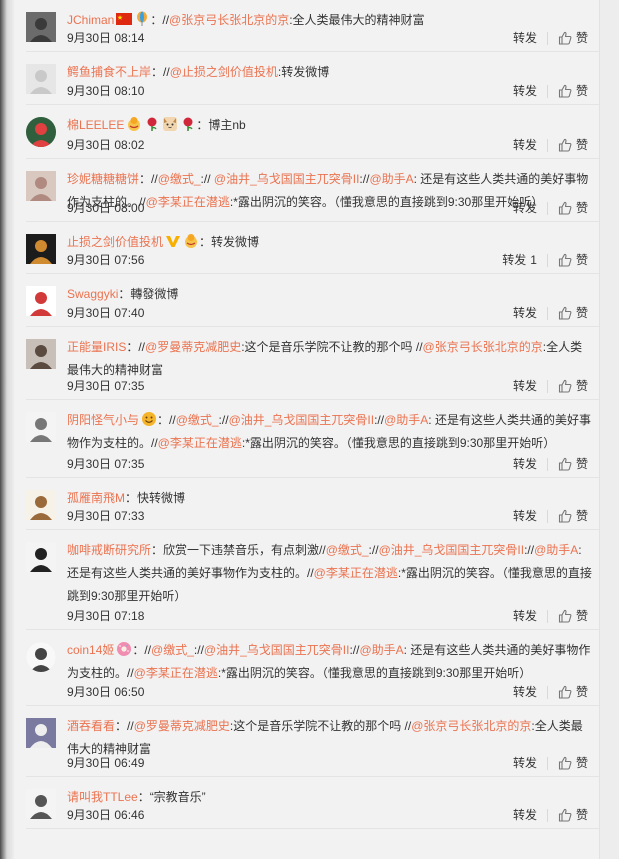 Image resolution: width=619 pixels, height=859 pixels. What do you see at coordinates (170, 124) in the screenshot?
I see `cat-face-icon` at bounding box center [170, 124].